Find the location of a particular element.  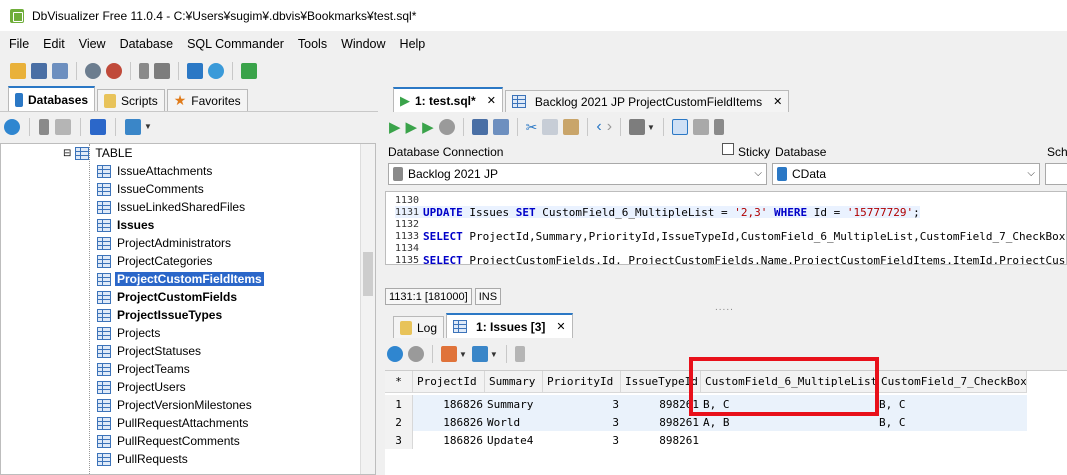

folder-icon is located at coordinates (63, 126).